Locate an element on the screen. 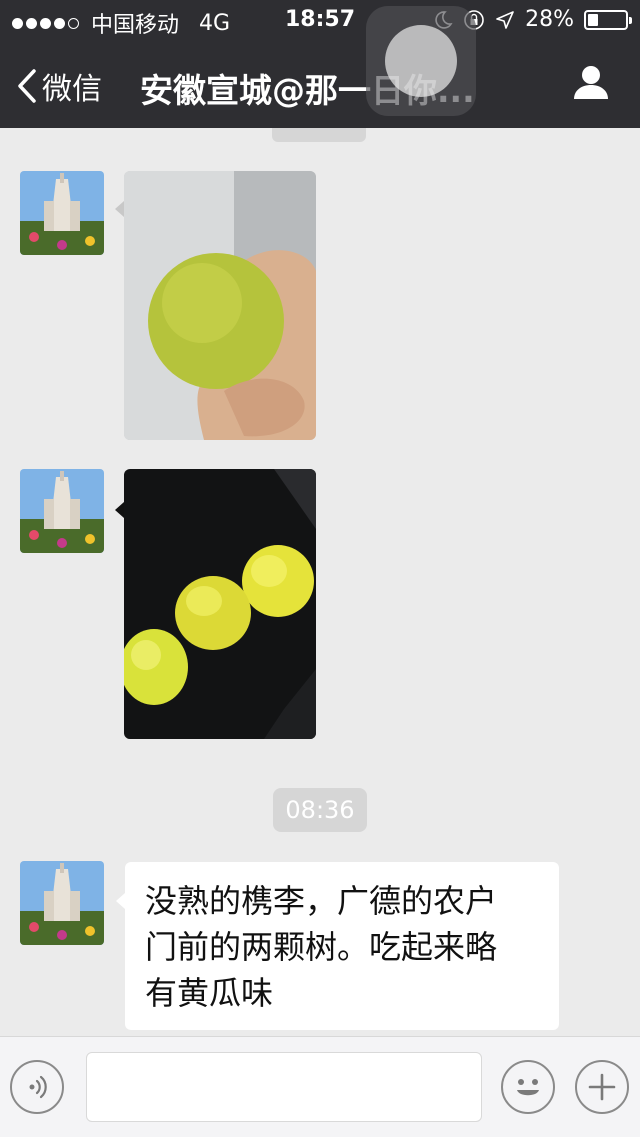 The height and width of the screenshot is (1137, 640). assistive-touch-button is located at coordinates (421, 61).